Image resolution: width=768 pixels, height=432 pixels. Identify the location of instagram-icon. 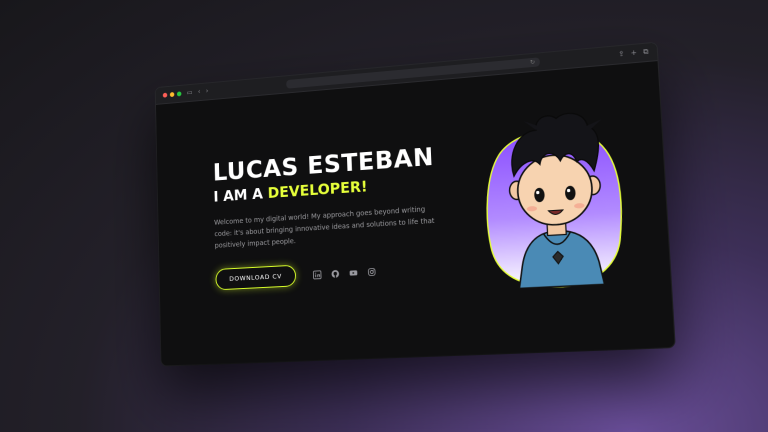
(371, 271).